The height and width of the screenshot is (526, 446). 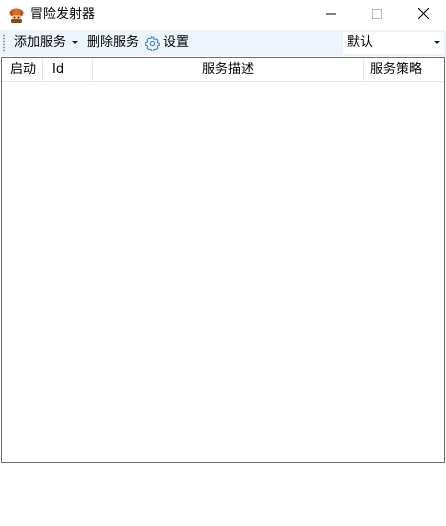 What do you see at coordinates (176, 43) in the screenshot?
I see `settings-button: 设置` at bounding box center [176, 43].